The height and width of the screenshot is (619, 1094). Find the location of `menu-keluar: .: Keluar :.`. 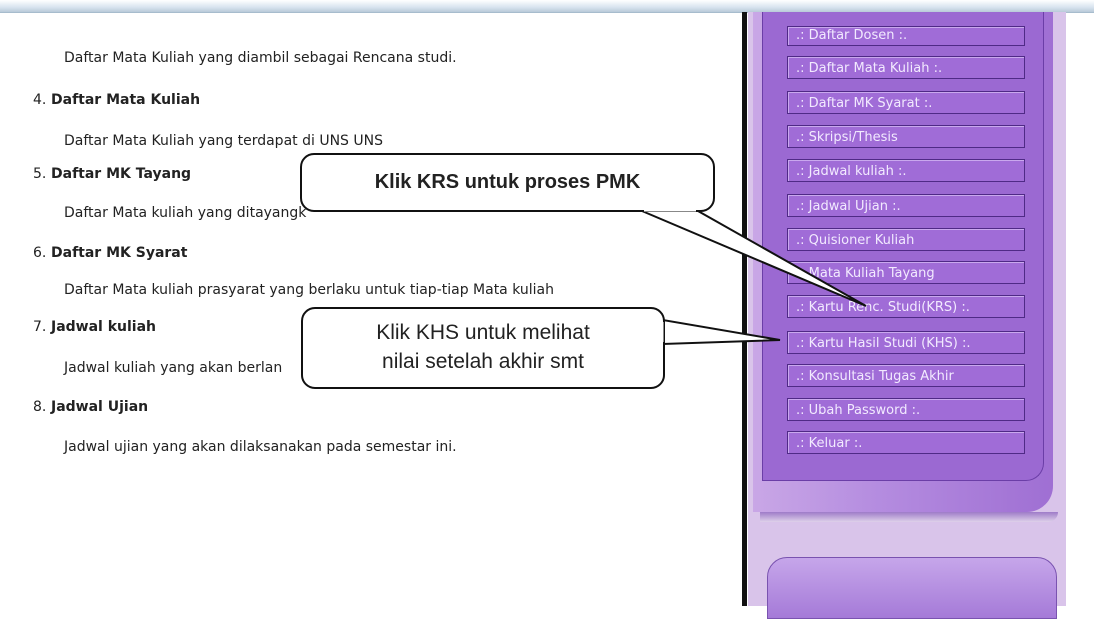

menu-keluar: .: Keluar :. is located at coordinates (906, 442).